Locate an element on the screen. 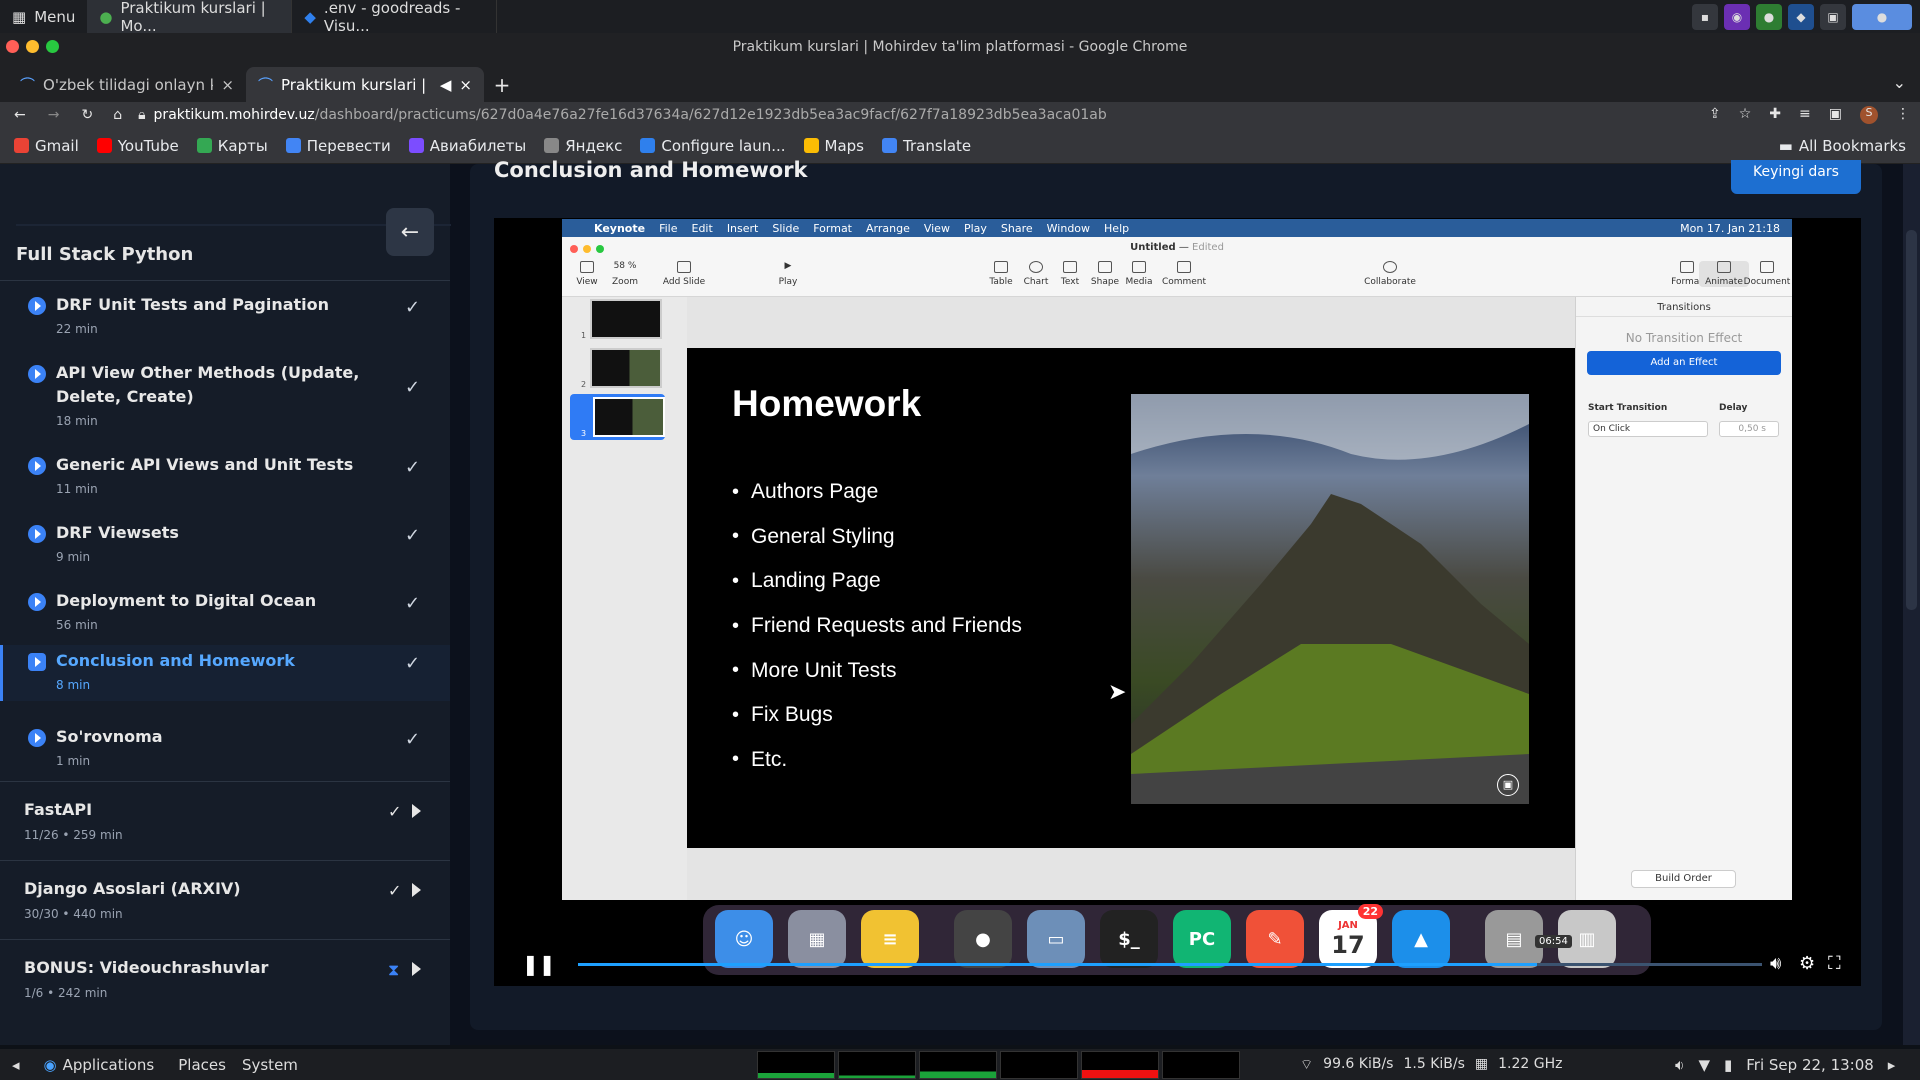 The image size is (1920, 1080). pause-button: ❚❚ is located at coordinates (539, 964).